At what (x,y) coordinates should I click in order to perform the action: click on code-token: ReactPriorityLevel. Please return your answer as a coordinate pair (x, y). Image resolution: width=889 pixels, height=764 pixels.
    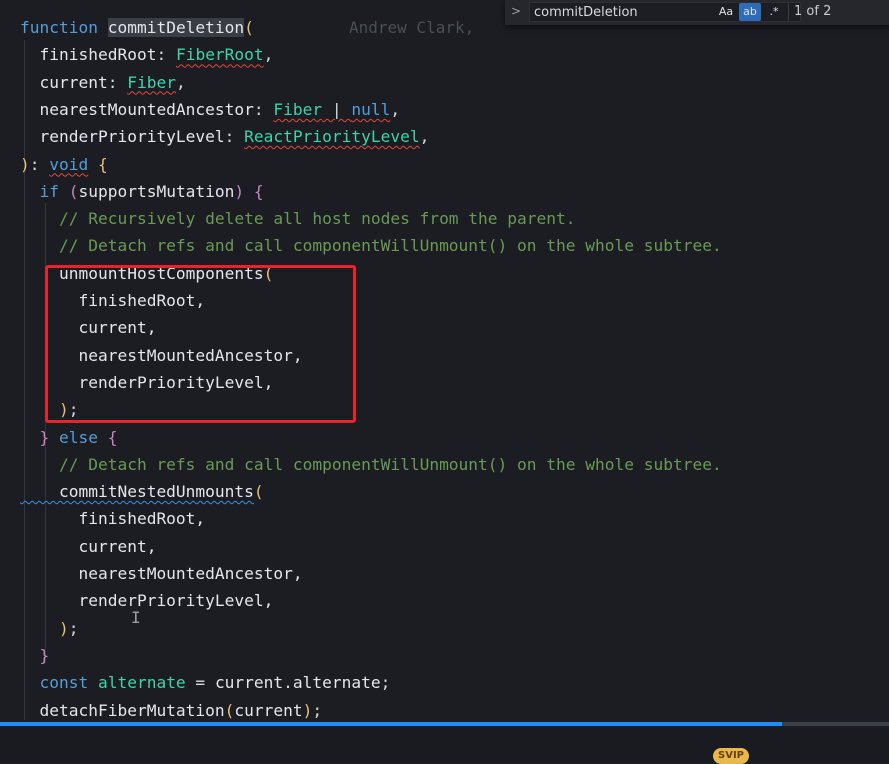
    Looking at the image, I should click on (332, 137).